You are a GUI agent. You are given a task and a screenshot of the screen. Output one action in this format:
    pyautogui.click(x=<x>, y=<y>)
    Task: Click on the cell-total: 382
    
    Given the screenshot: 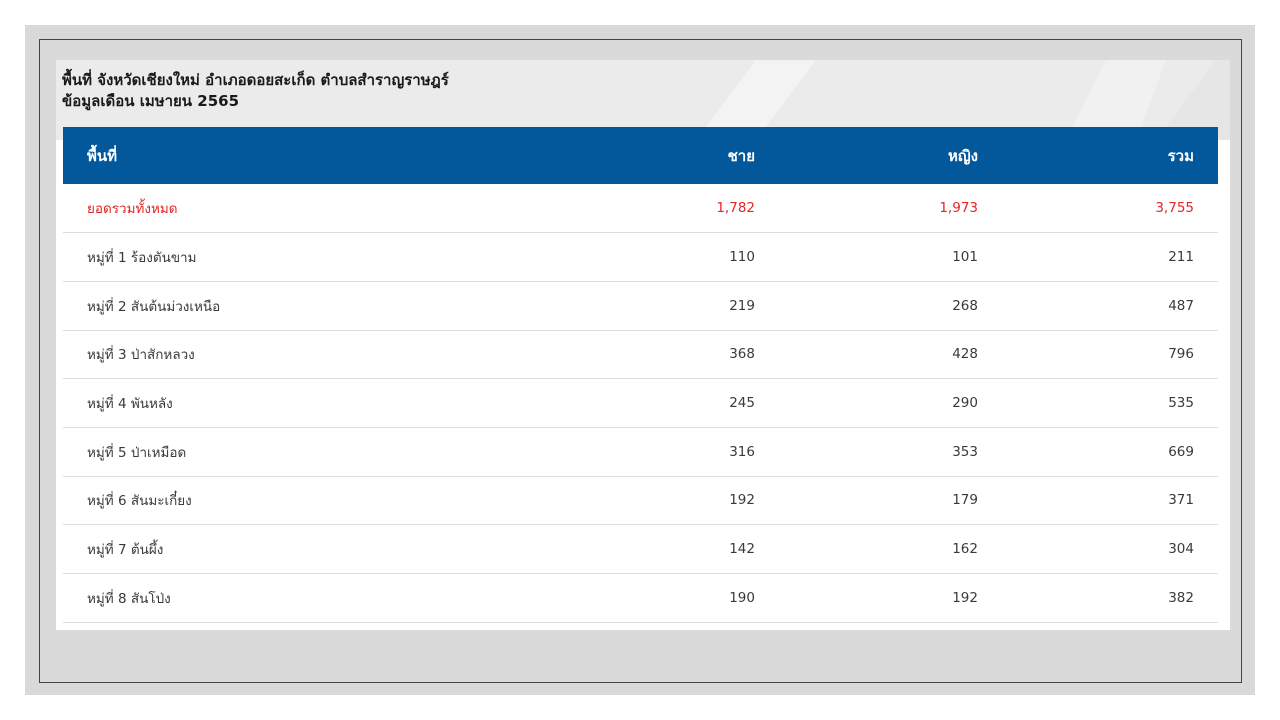 What is the action you would take?
    pyautogui.click(x=1181, y=597)
    